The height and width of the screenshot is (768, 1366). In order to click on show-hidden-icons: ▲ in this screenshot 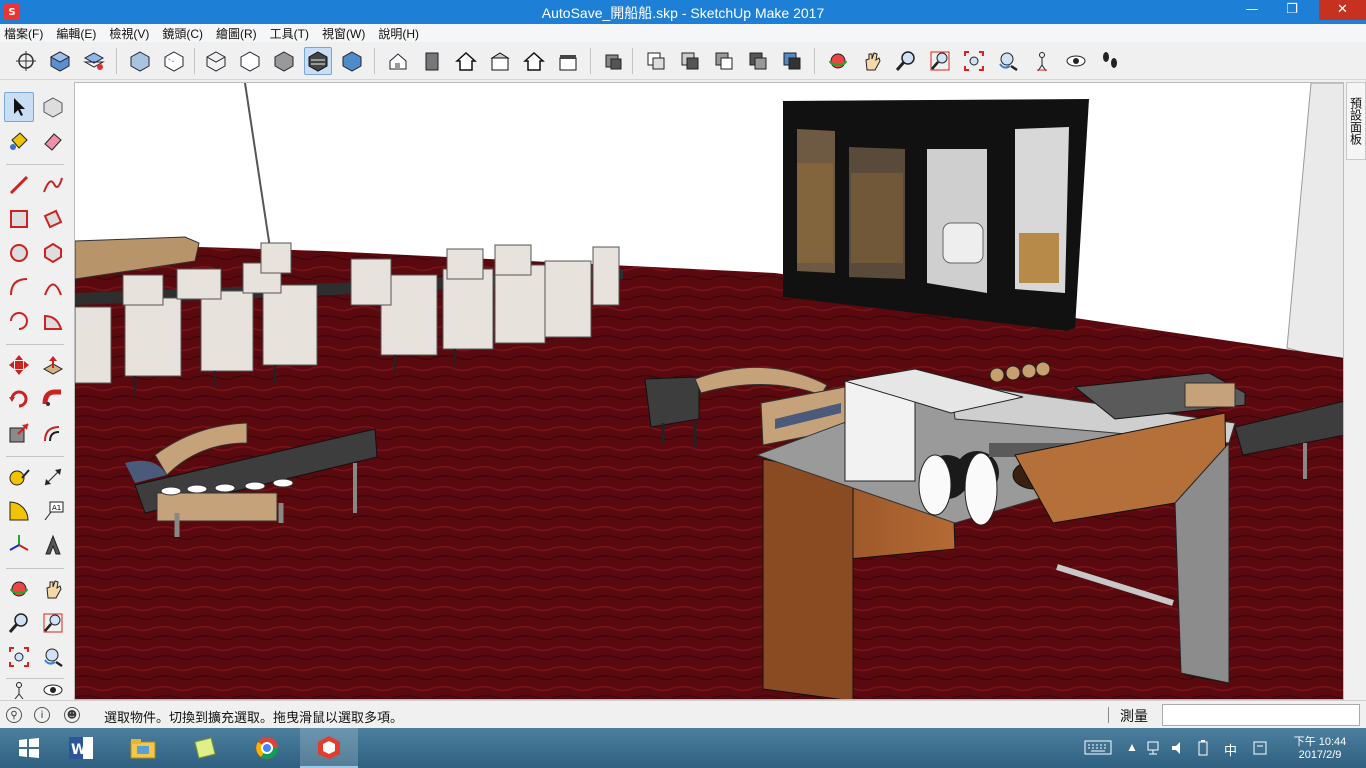, I will do `click(1132, 747)`.